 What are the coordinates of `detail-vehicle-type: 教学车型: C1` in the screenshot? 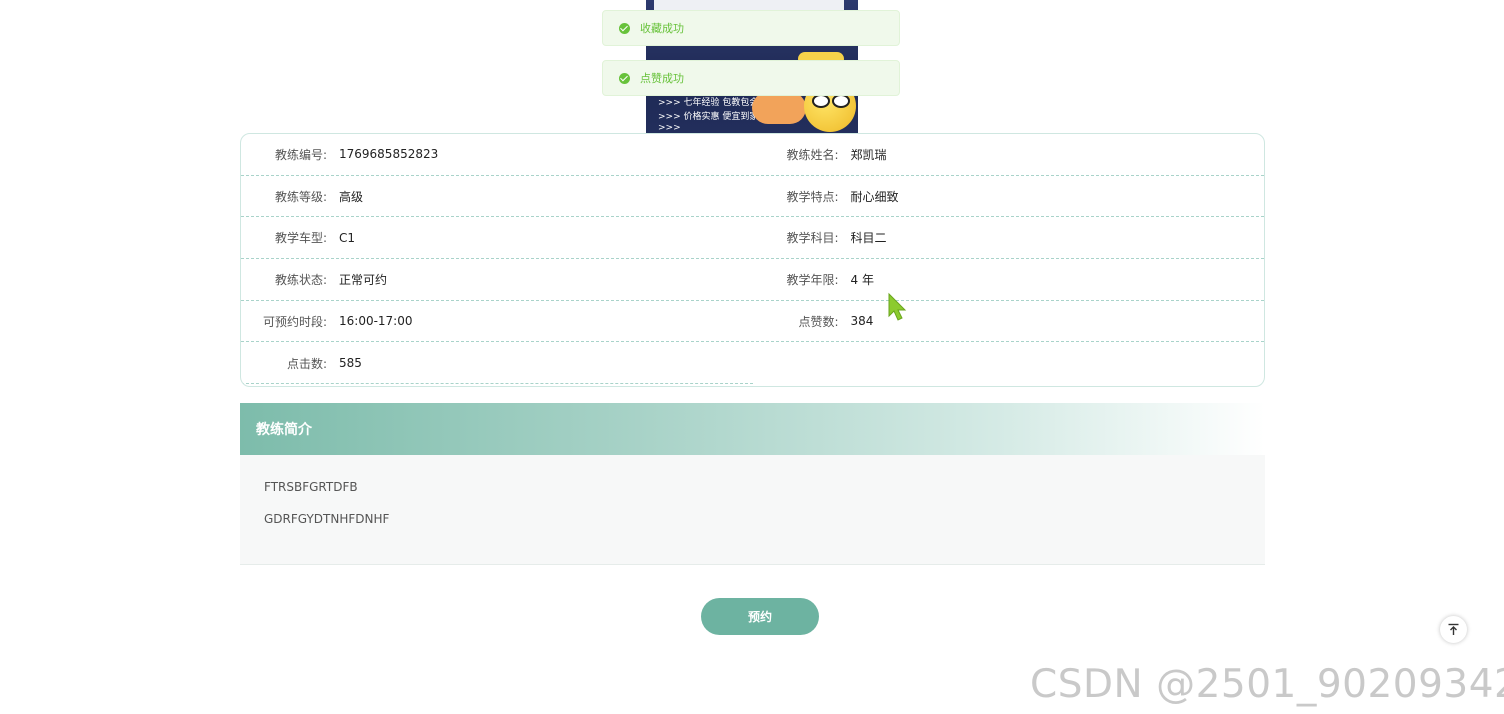 It's located at (497, 237).